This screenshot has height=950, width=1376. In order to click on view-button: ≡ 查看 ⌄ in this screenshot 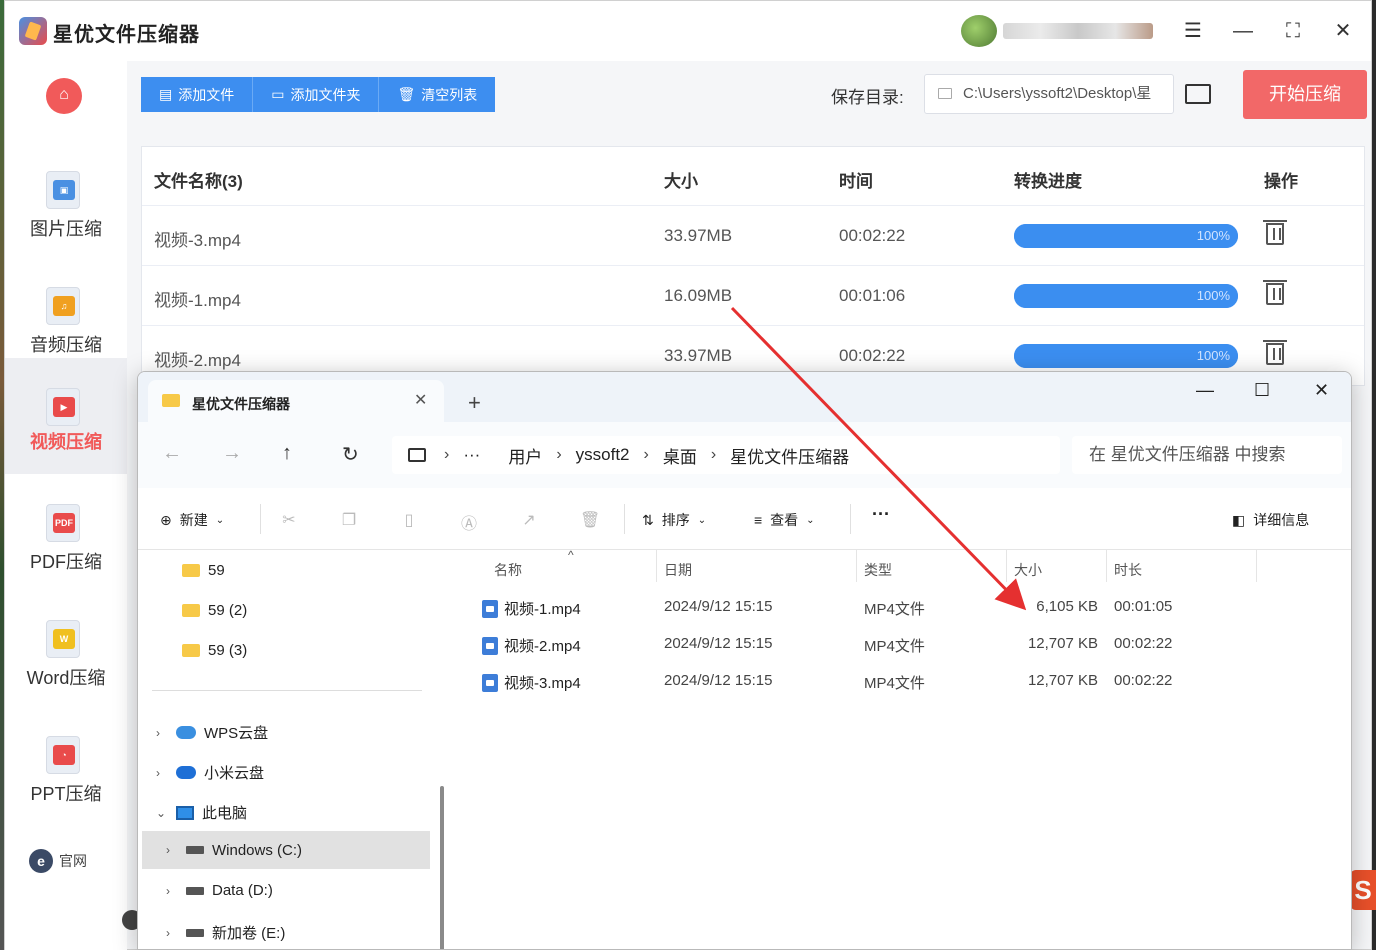, I will do `click(784, 520)`.